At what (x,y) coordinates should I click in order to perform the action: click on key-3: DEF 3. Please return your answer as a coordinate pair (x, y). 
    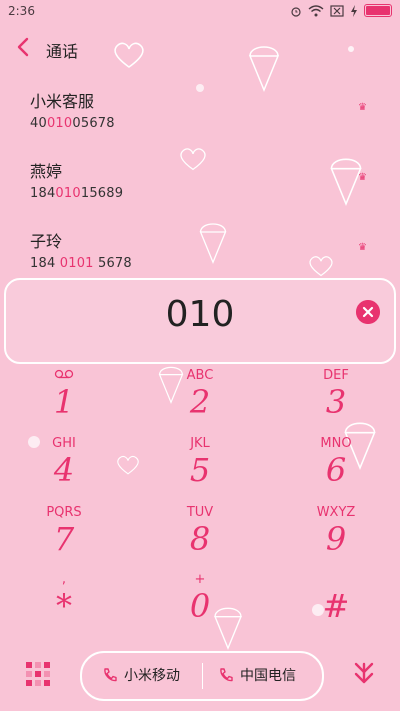
    Looking at the image, I should click on (336, 394).